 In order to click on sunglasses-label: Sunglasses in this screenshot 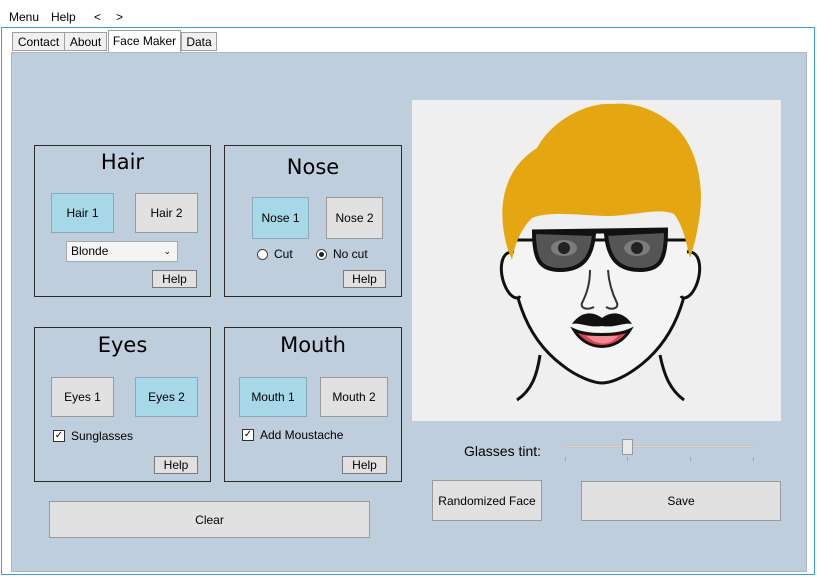, I will do `click(102, 436)`.